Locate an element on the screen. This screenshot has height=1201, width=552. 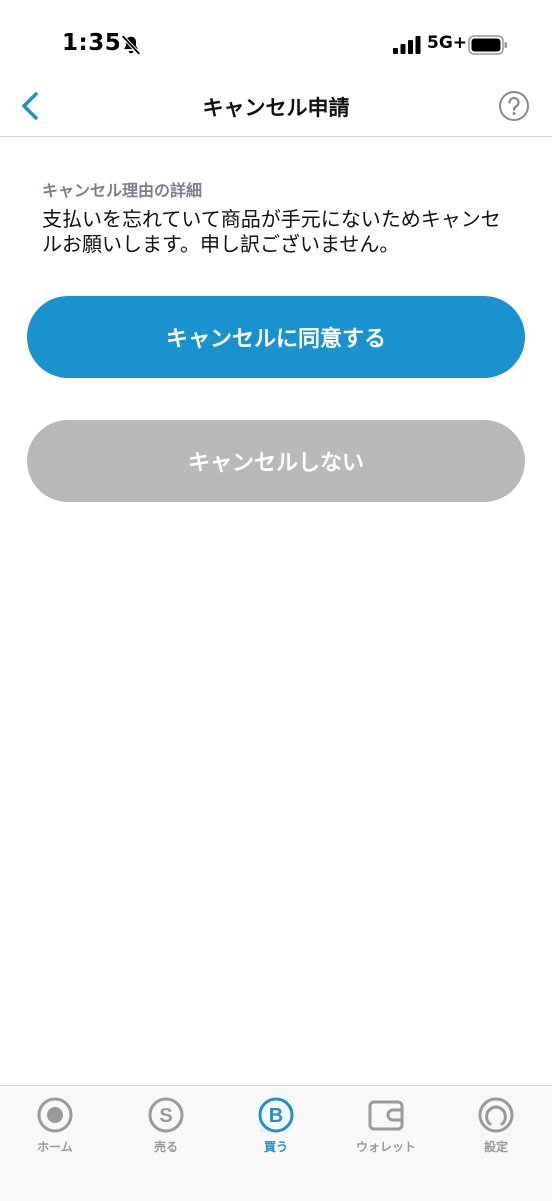
status-time: 1:35 is located at coordinates (92, 43).